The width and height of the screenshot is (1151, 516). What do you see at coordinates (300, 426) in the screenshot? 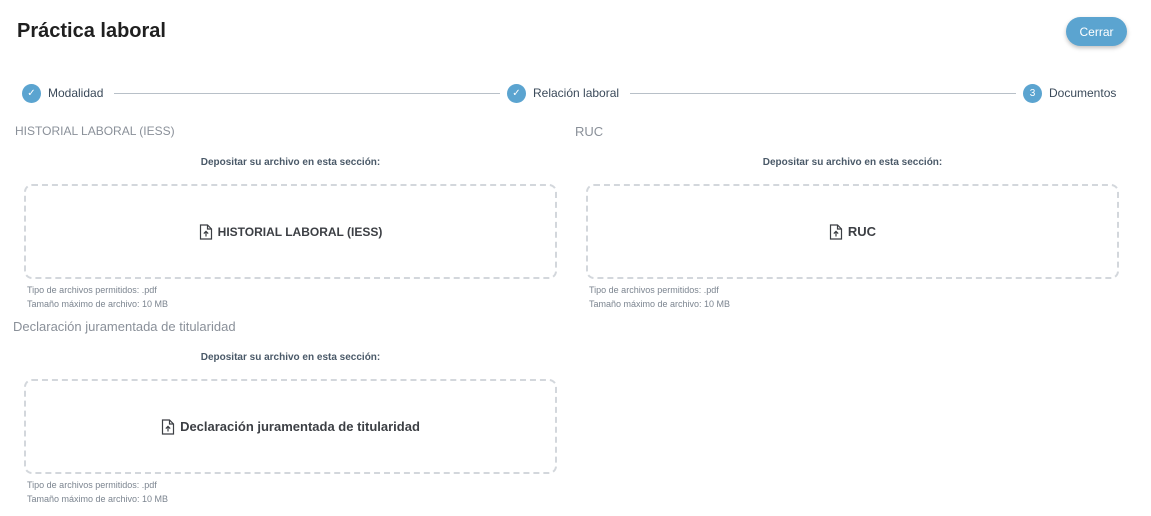
I see `dropzone-label: Declaración juramentada de titularidad` at bounding box center [300, 426].